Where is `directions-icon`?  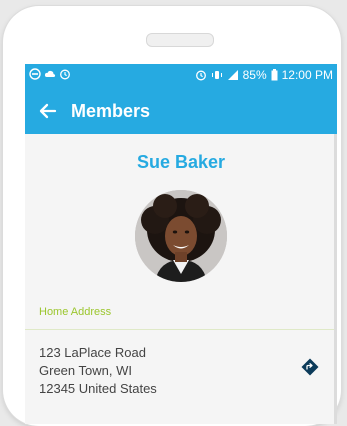
directions-icon is located at coordinates (310, 367).